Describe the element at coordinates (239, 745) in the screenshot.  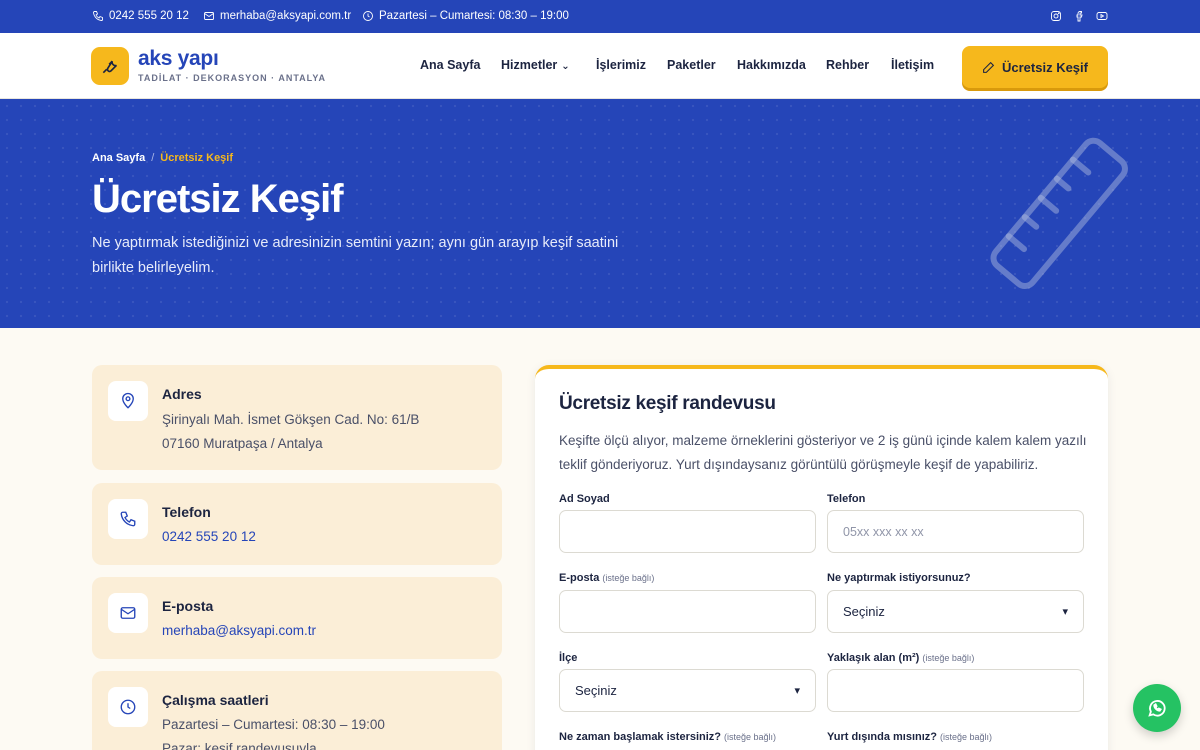
I see `hours-line-2: Pazar: keşif randevusuyla` at that location.